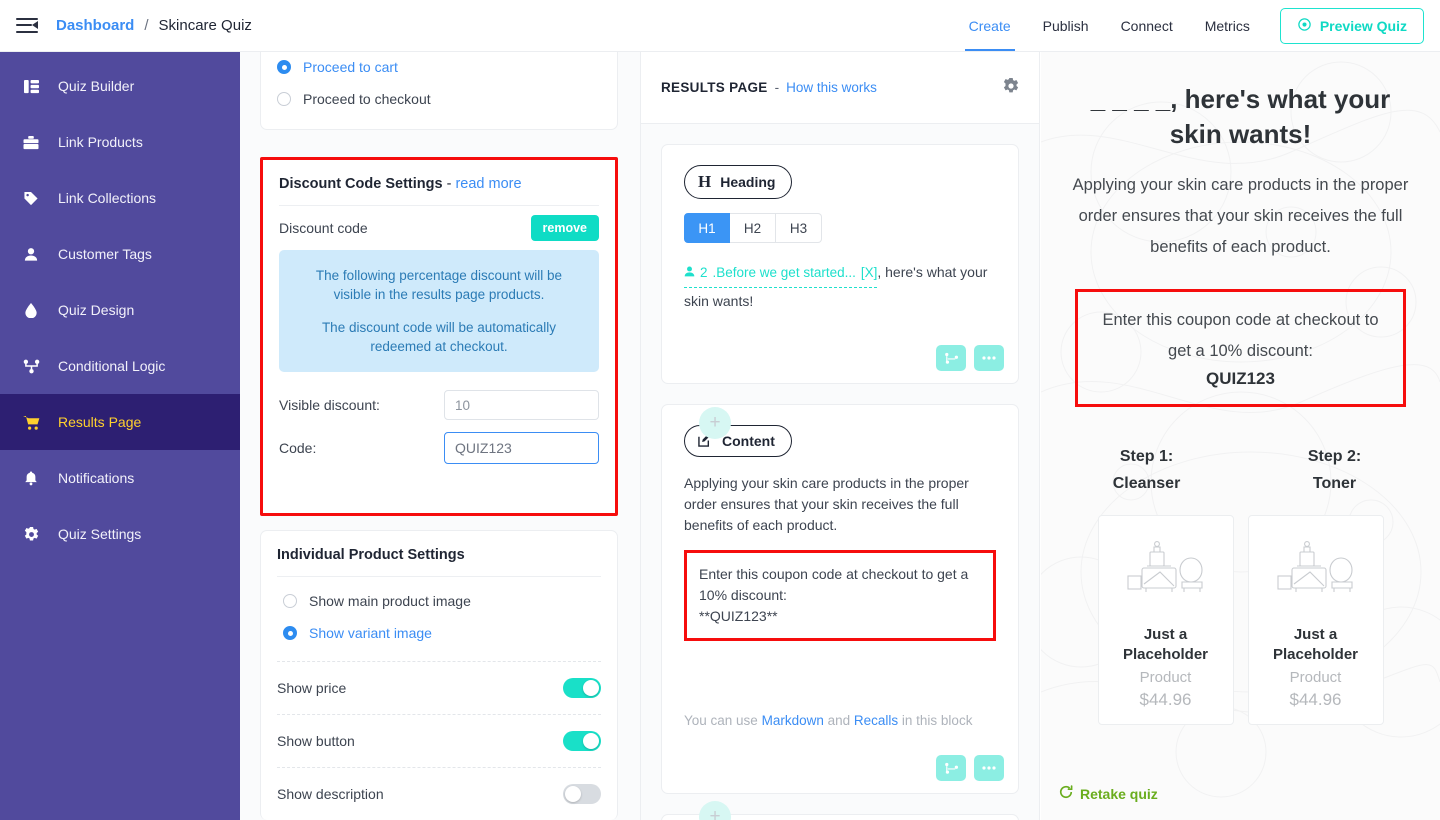 The width and height of the screenshot is (1440, 820). What do you see at coordinates (205, 25) in the screenshot?
I see `breadcrumb-current: Skincare Quiz` at bounding box center [205, 25].